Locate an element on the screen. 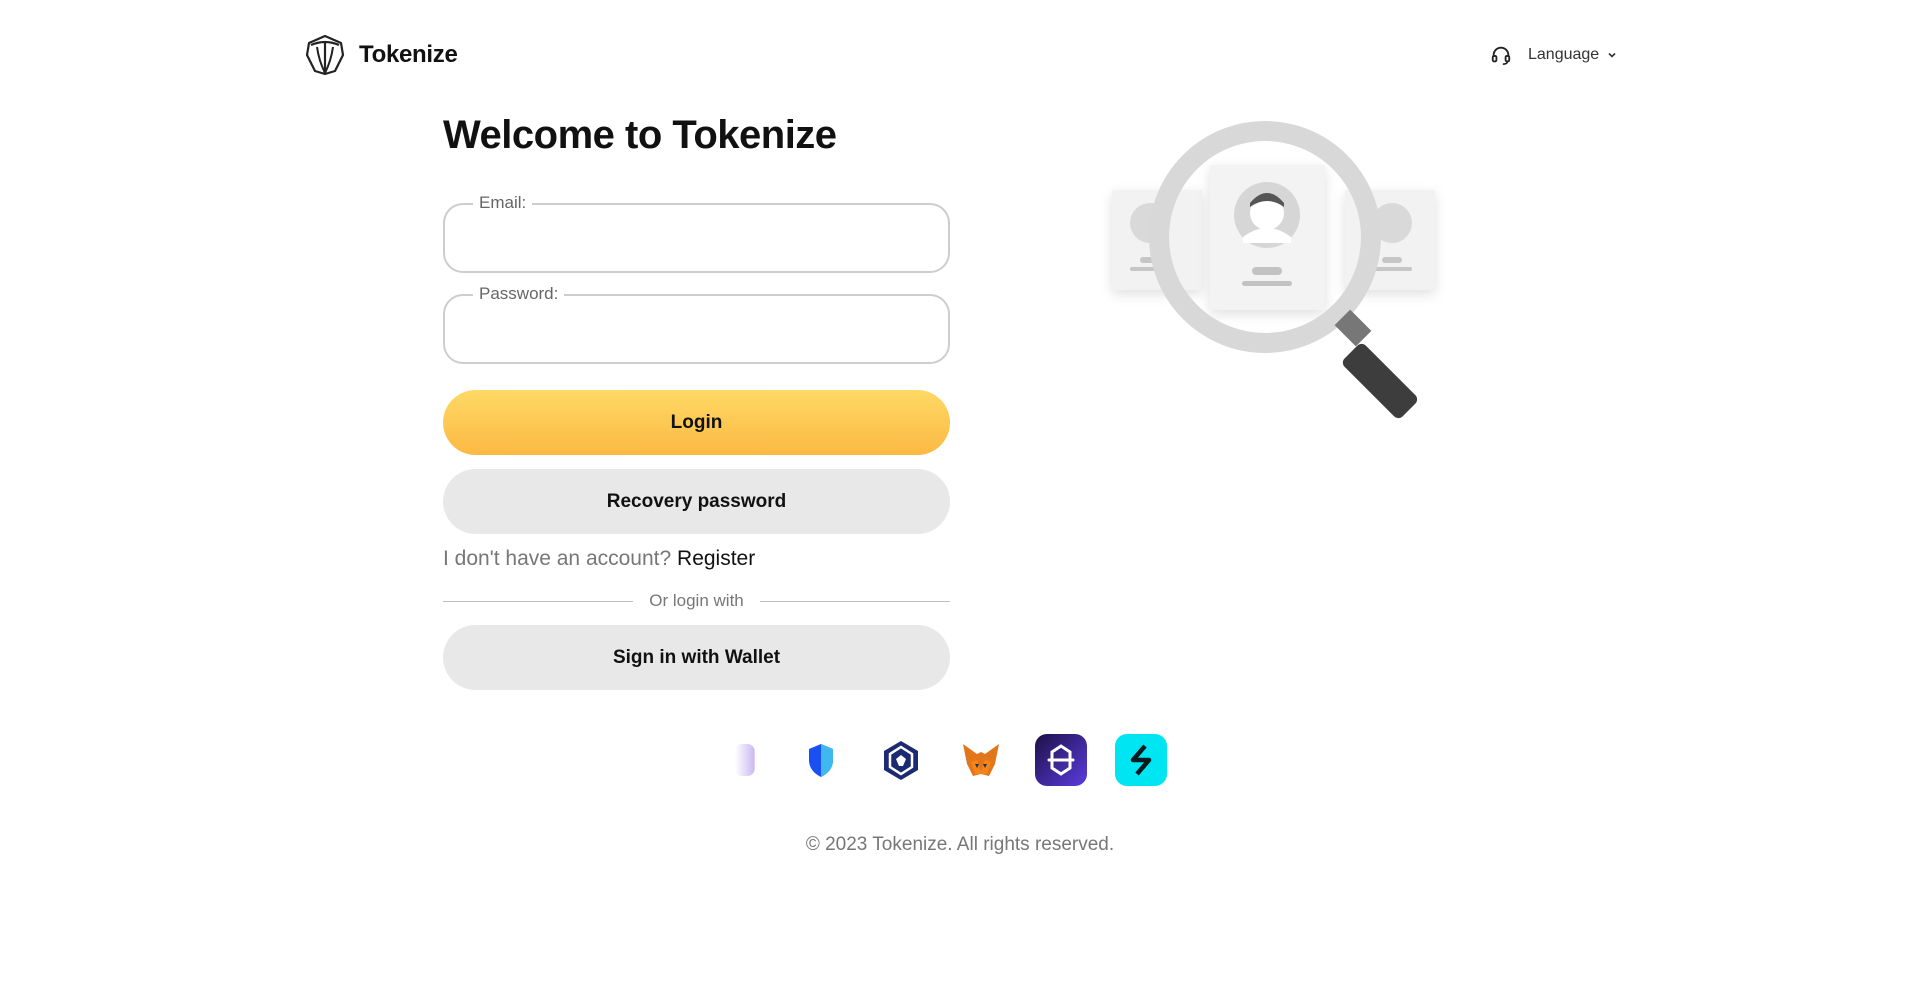  divider-text: Or login with is located at coordinates (696, 600).